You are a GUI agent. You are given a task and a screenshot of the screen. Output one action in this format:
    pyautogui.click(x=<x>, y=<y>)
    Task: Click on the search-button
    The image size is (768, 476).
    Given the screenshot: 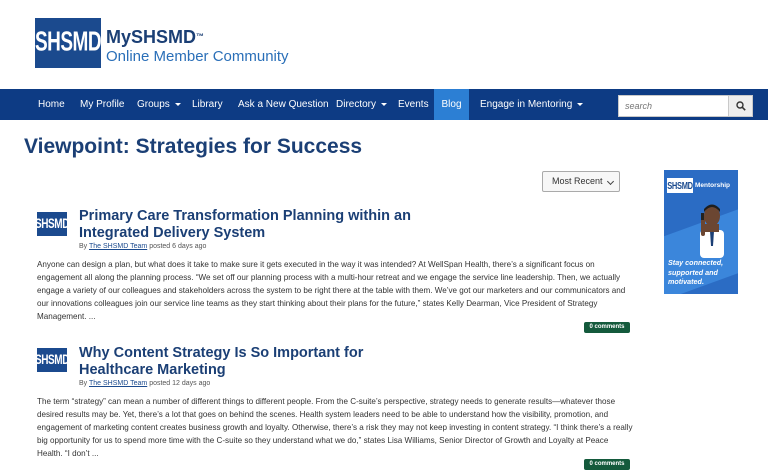 What is the action you would take?
    pyautogui.click(x=740, y=106)
    